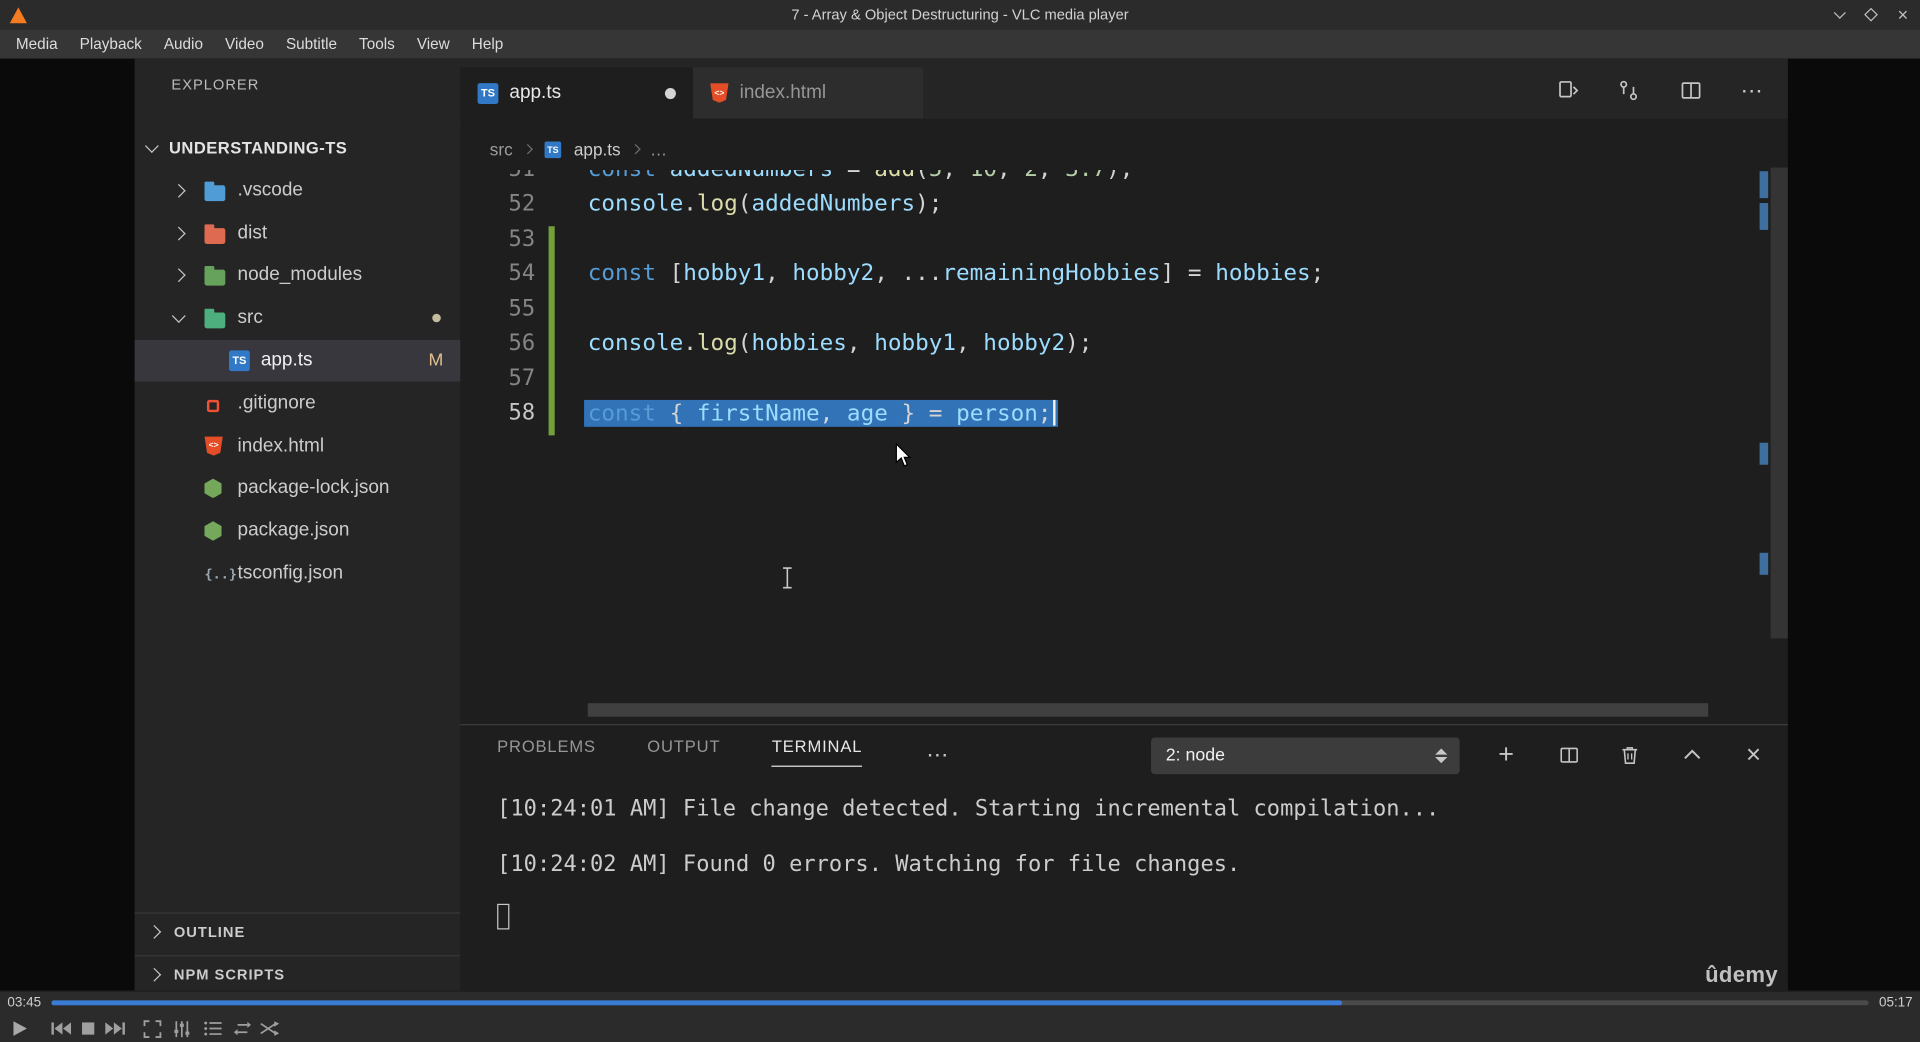  What do you see at coordinates (915, 343) in the screenshot?
I see `token: hobby1` at bounding box center [915, 343].